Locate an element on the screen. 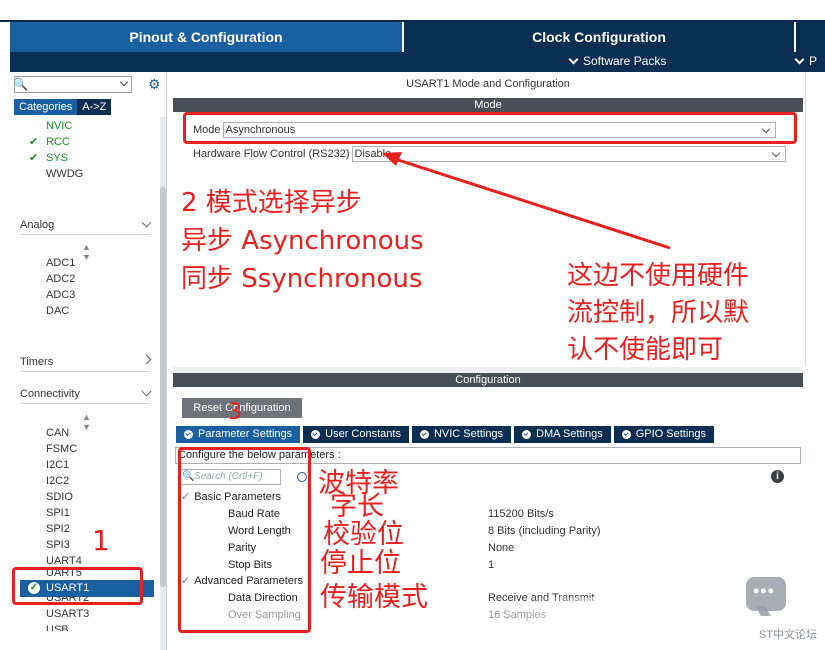 The image size is (825, 650). mode-header: Mode is located at coordinates (488, 105).